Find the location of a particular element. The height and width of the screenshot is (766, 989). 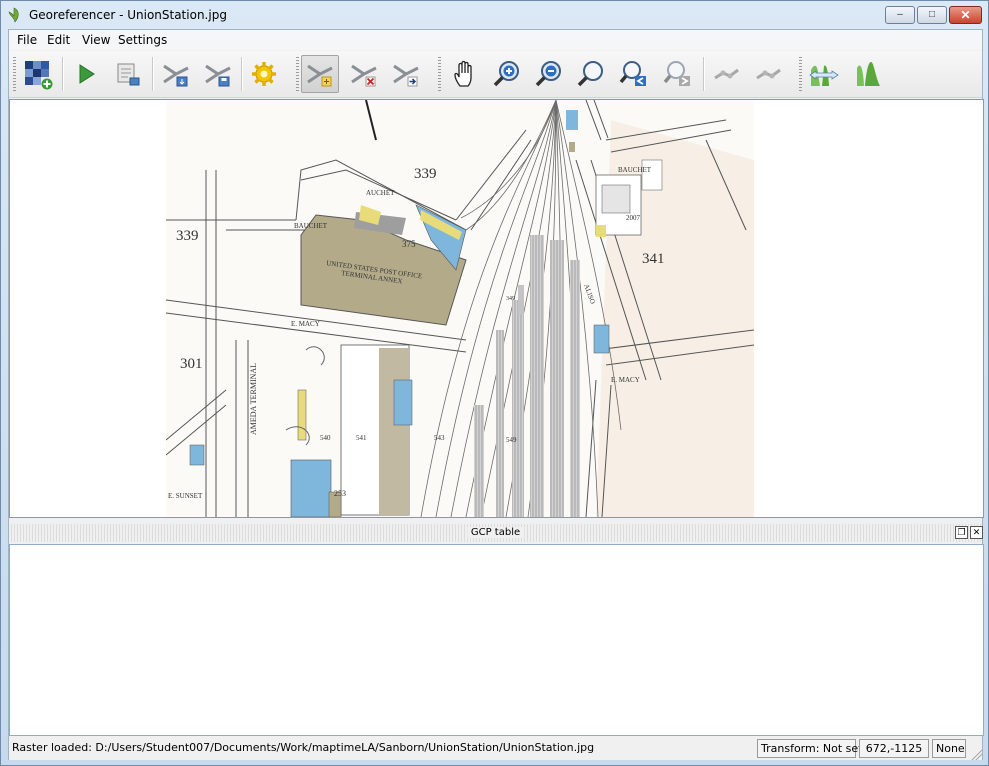

save-gcp-points-button is located at coordinates (218, 74).